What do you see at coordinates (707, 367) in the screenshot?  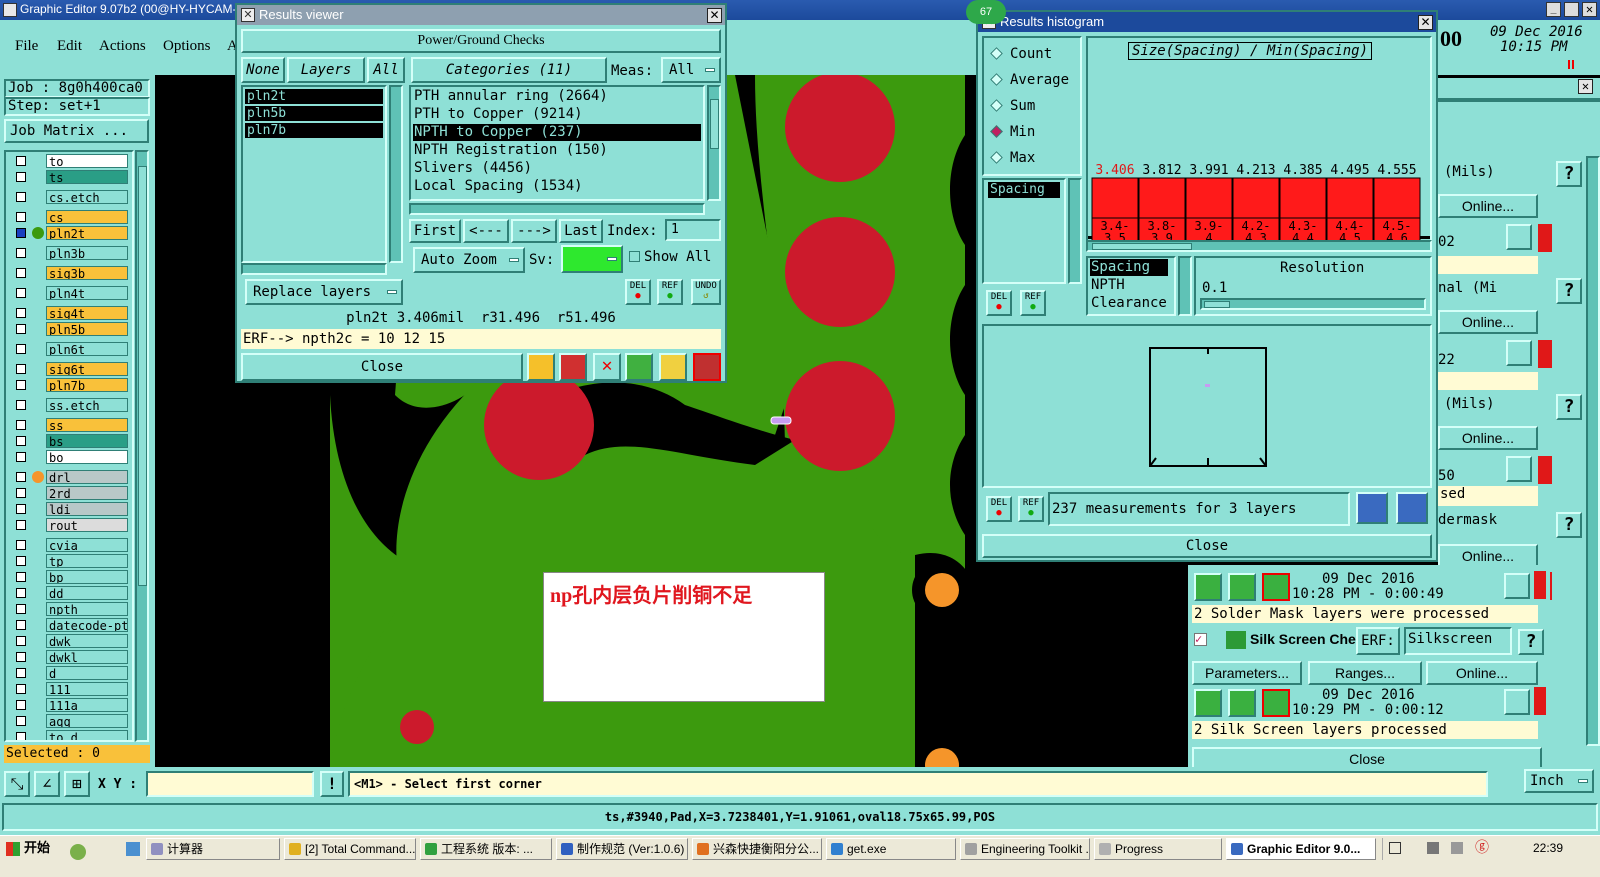 I see `histogram-icon` at bounding box center [707, 367].